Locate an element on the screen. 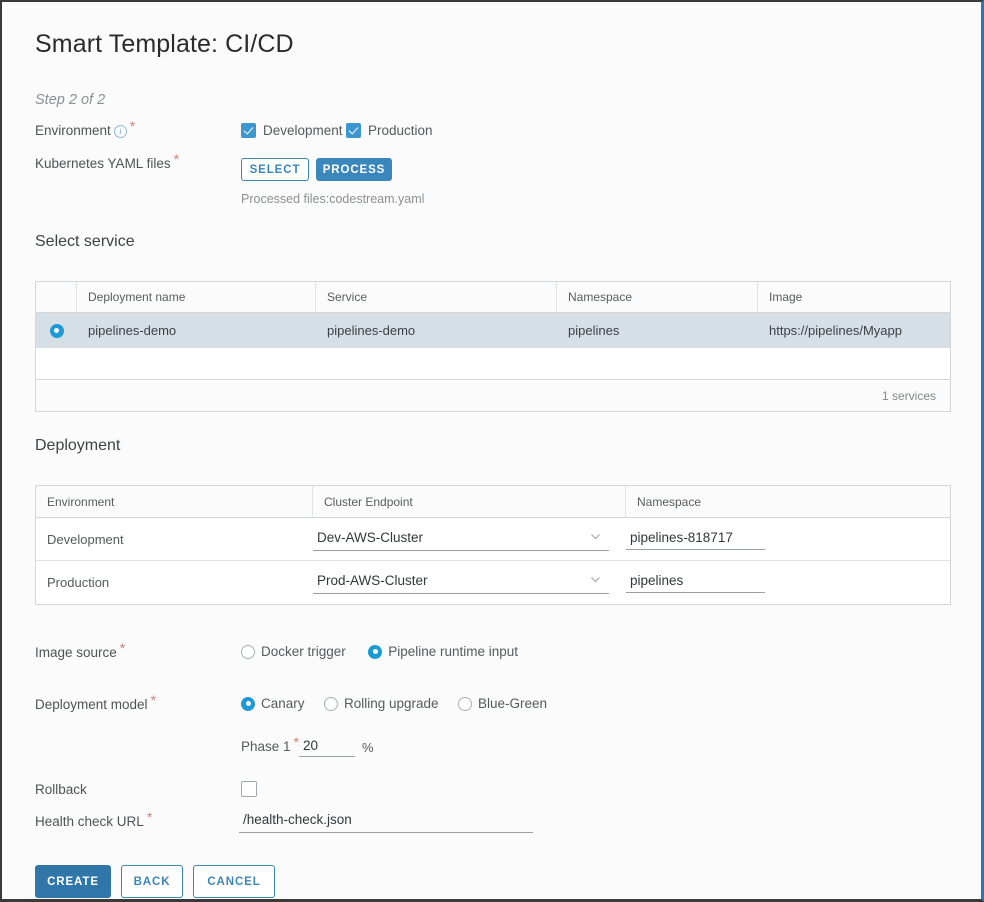  cell-service: pipelines-demo is located at coordinates (371, 330).